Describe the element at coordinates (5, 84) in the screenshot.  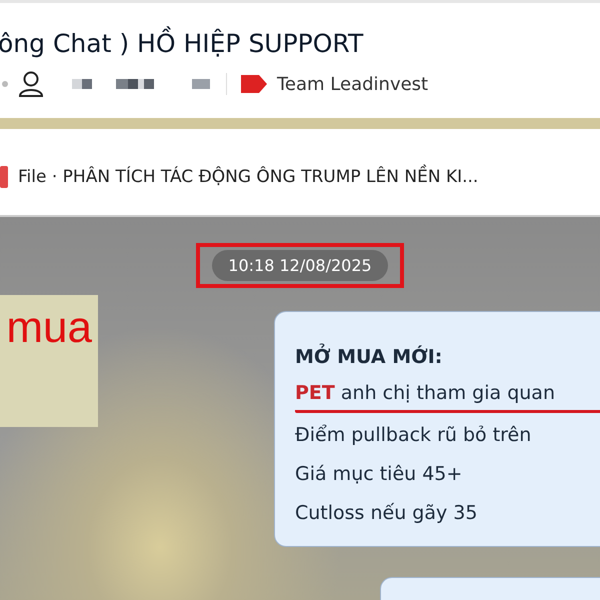
I see `status-dot` at that location.